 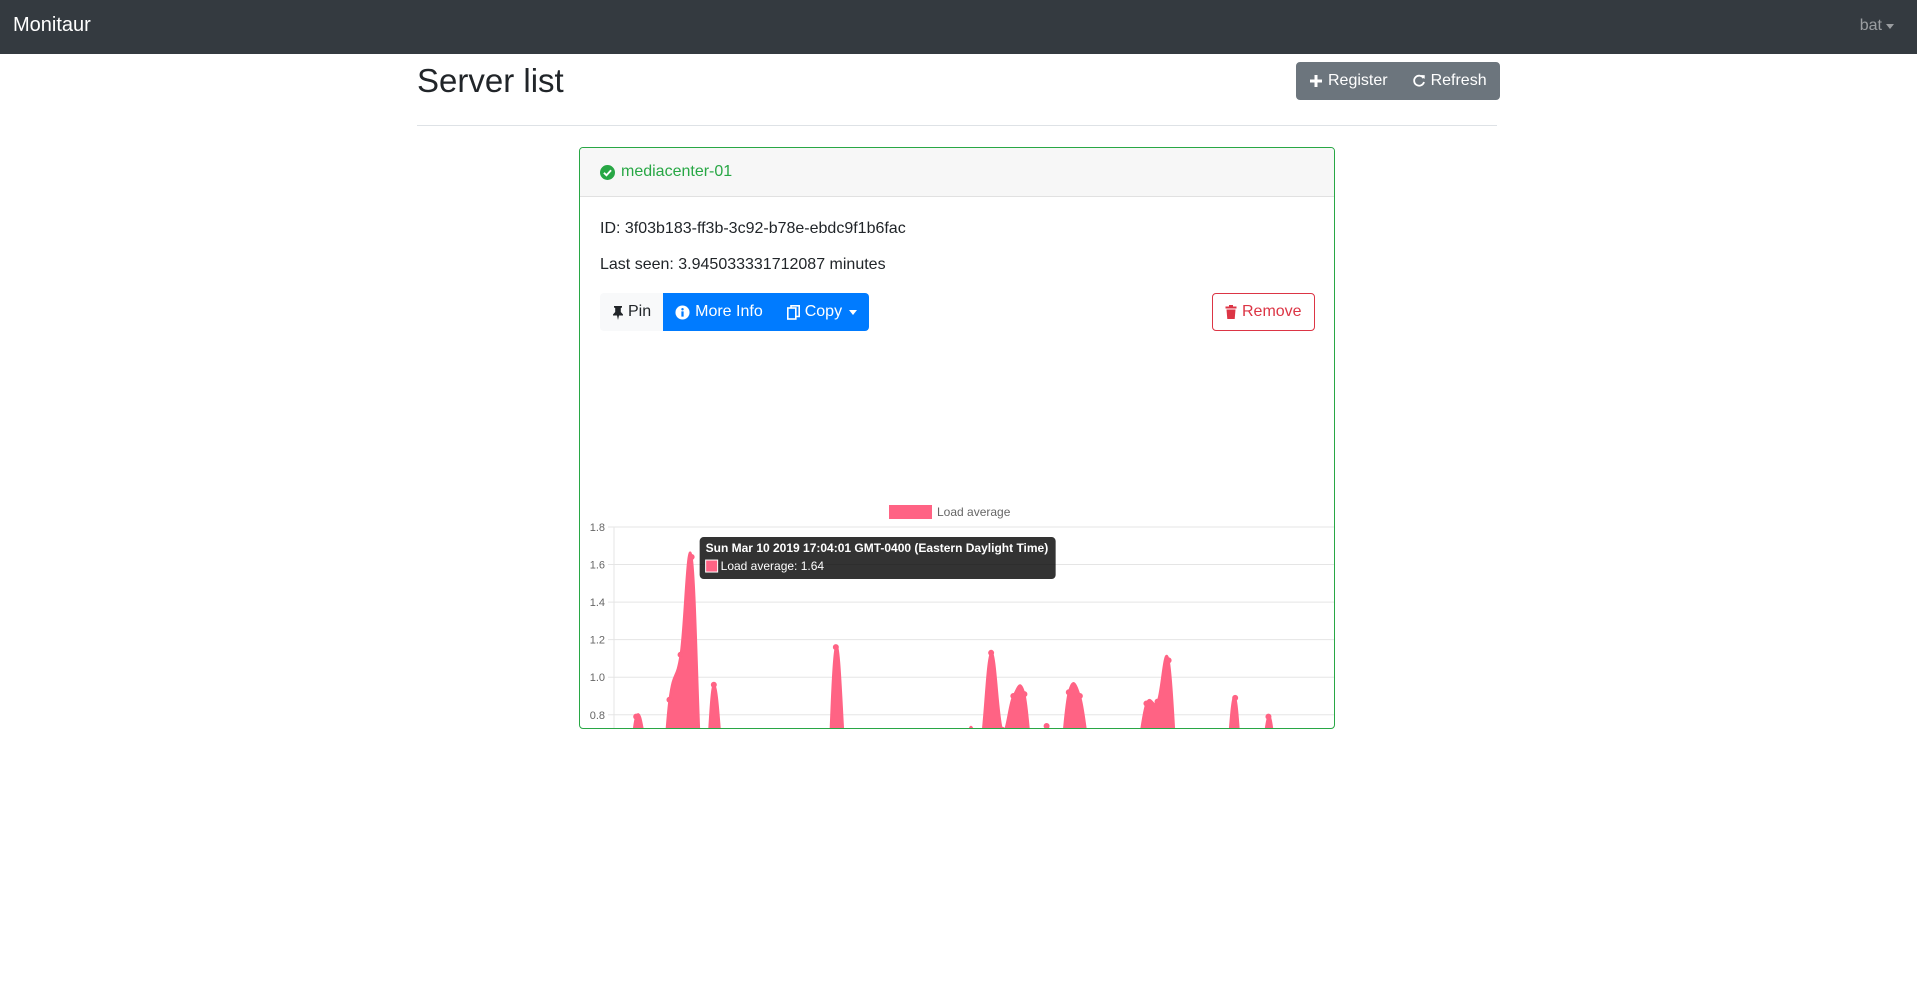 I want to click on copy-label: Copy, so click(x=823, y=311).